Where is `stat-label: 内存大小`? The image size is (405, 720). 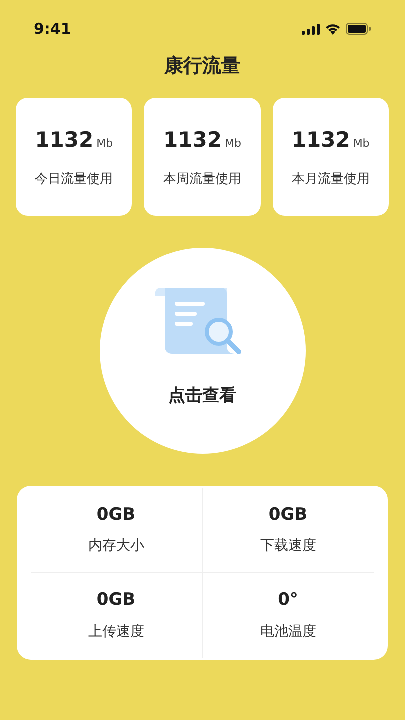 stat-label: 内存大小 is located at coordinates (116, 546).